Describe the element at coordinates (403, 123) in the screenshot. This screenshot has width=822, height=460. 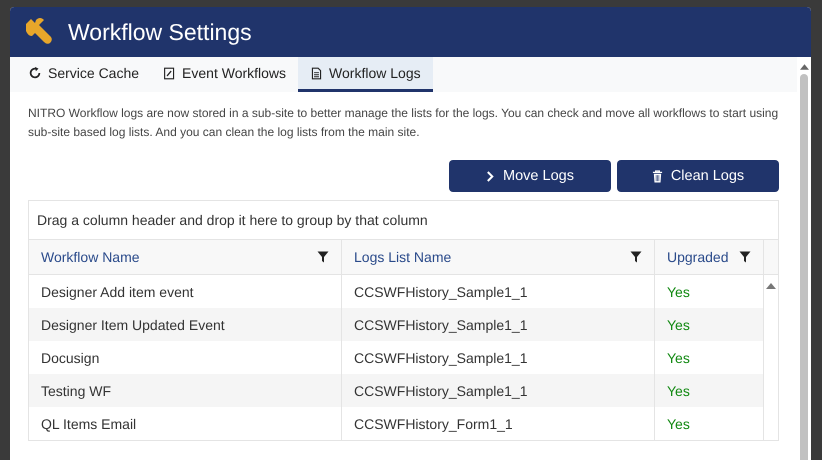
I see `description-text: NITRO Workflow logs are now stored in a sub-site to better manage the lists for the logs. You can check and move all workflows to start using sub-site based log lists. And you can clean the log lists from the main site.` at that location.